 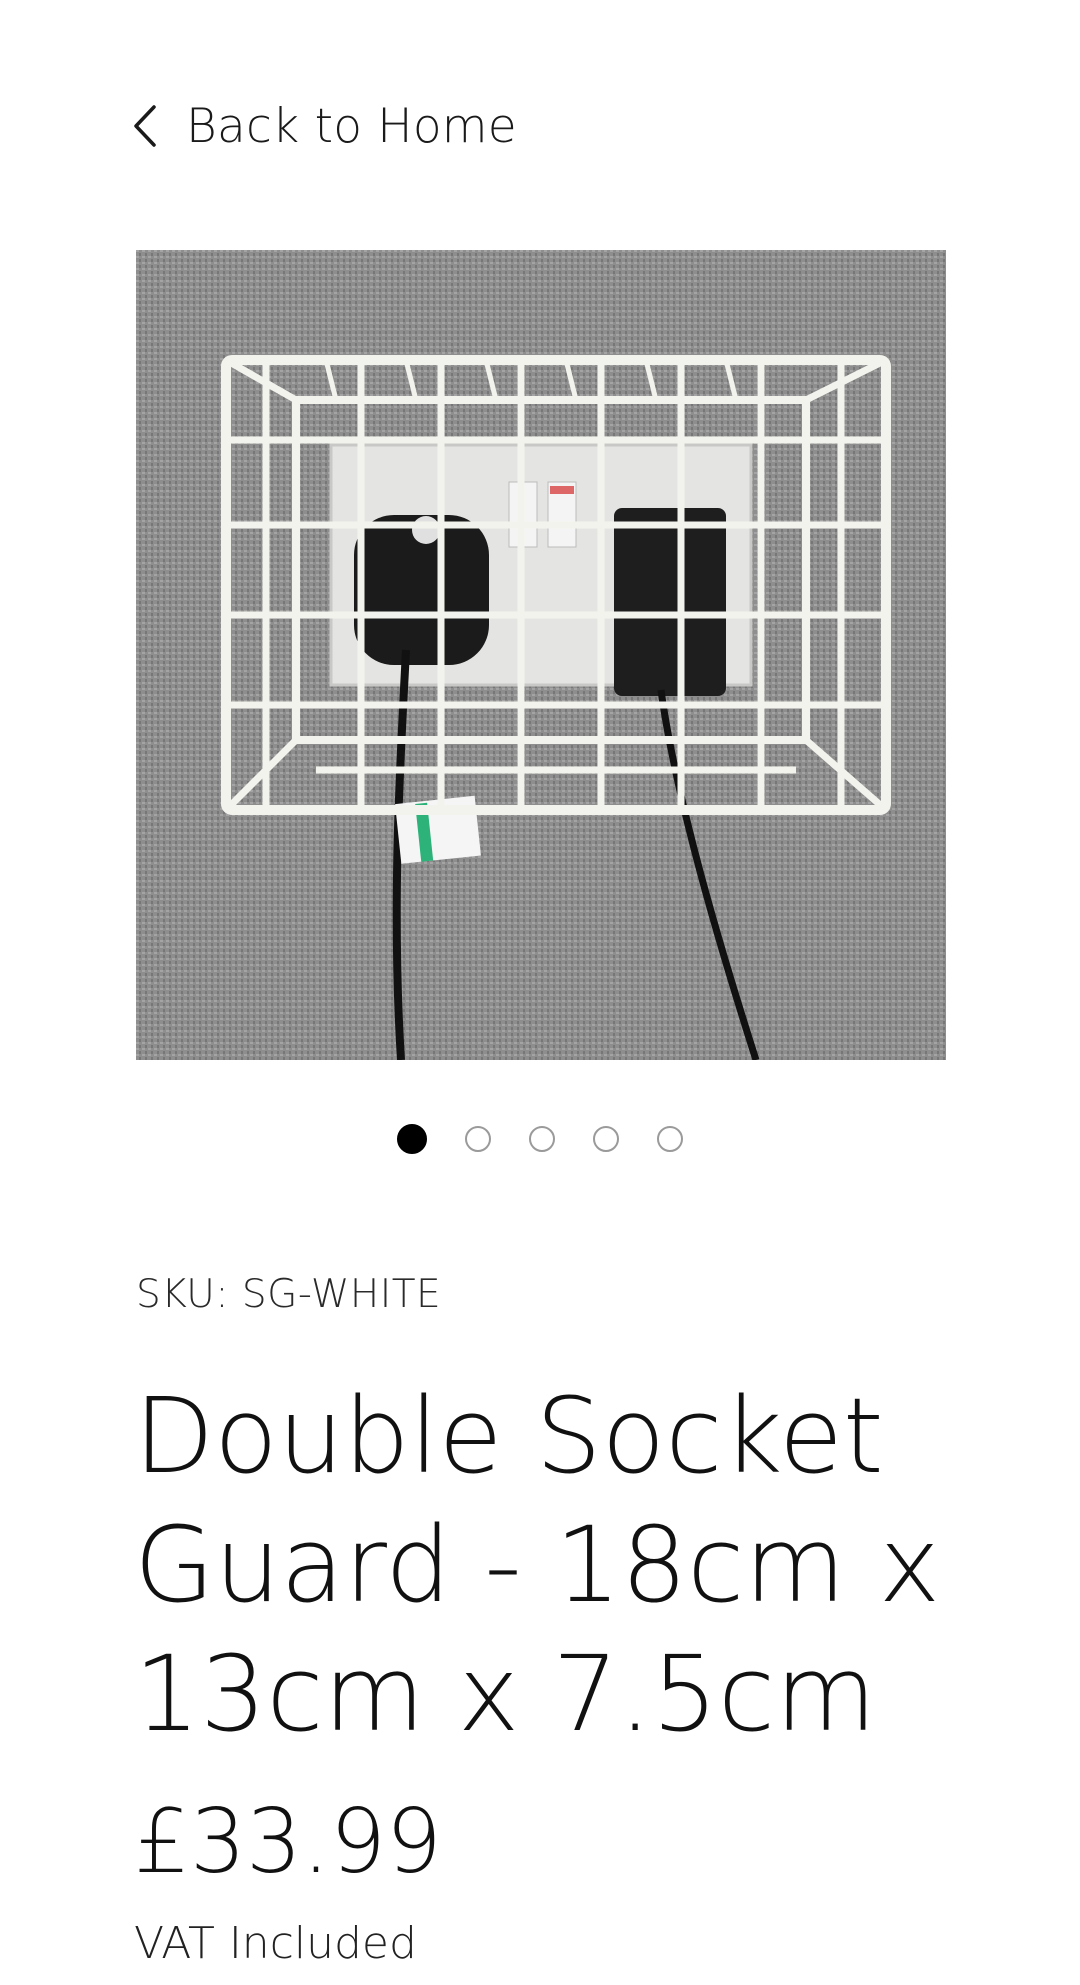 What do you see at coordinates (289, 1294) in the screenshot?
I see `product-sku: SKU: SG-WHITE` at bounding box center [289, 1294].